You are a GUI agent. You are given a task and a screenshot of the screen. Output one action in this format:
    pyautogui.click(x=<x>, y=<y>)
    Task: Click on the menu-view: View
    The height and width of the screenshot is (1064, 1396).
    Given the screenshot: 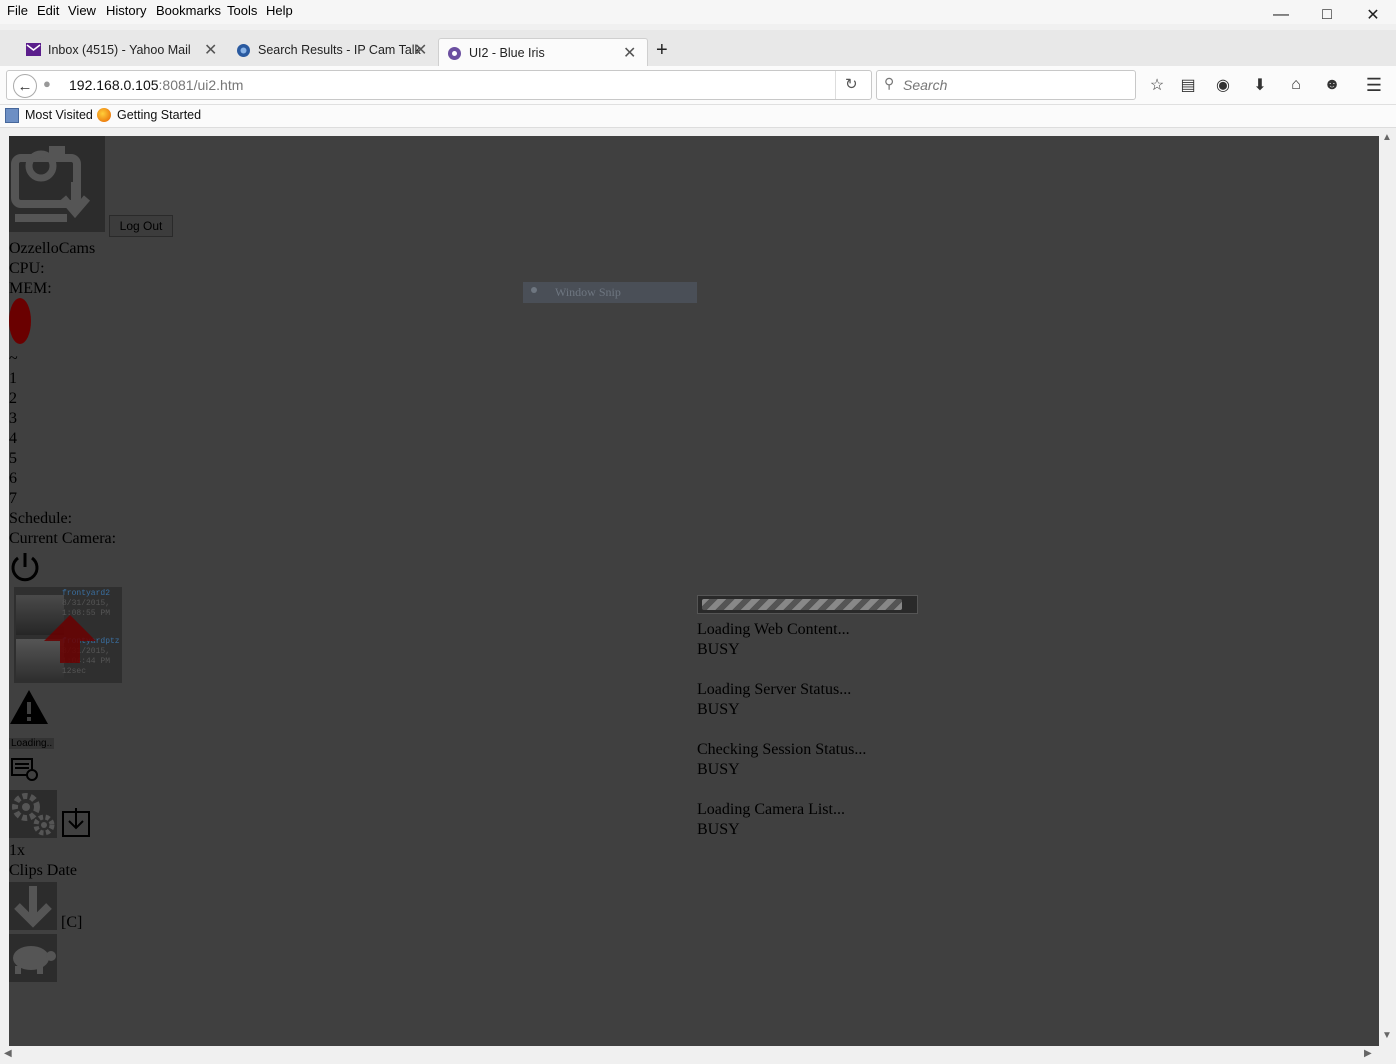 What is the action you would take?
    pyautogui.click(x=82, y=10)
    